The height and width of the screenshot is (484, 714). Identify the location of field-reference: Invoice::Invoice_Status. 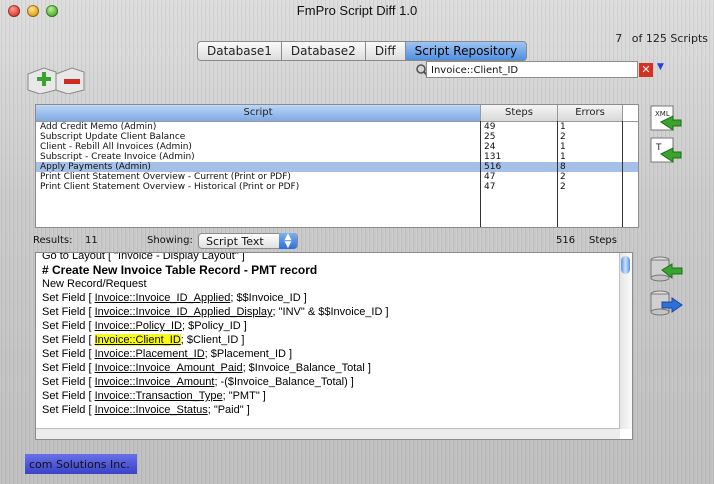
(151, 410).